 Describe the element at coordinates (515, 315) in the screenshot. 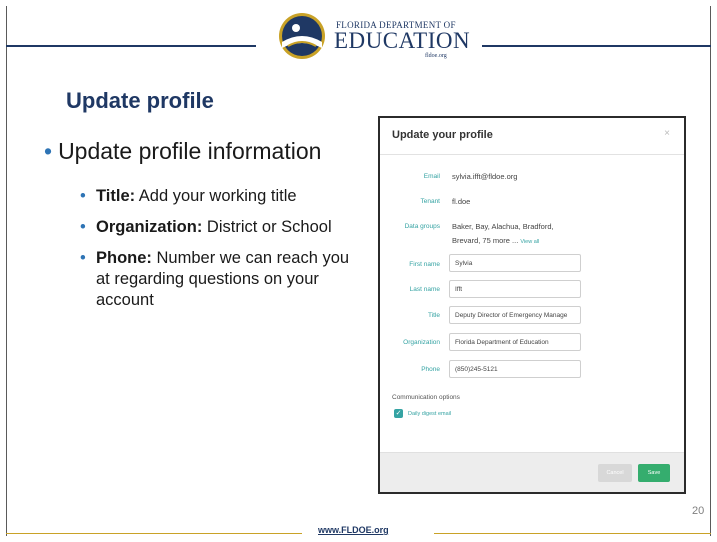

I see `title-field: Deputy Director of Emergency Manage` at that location.